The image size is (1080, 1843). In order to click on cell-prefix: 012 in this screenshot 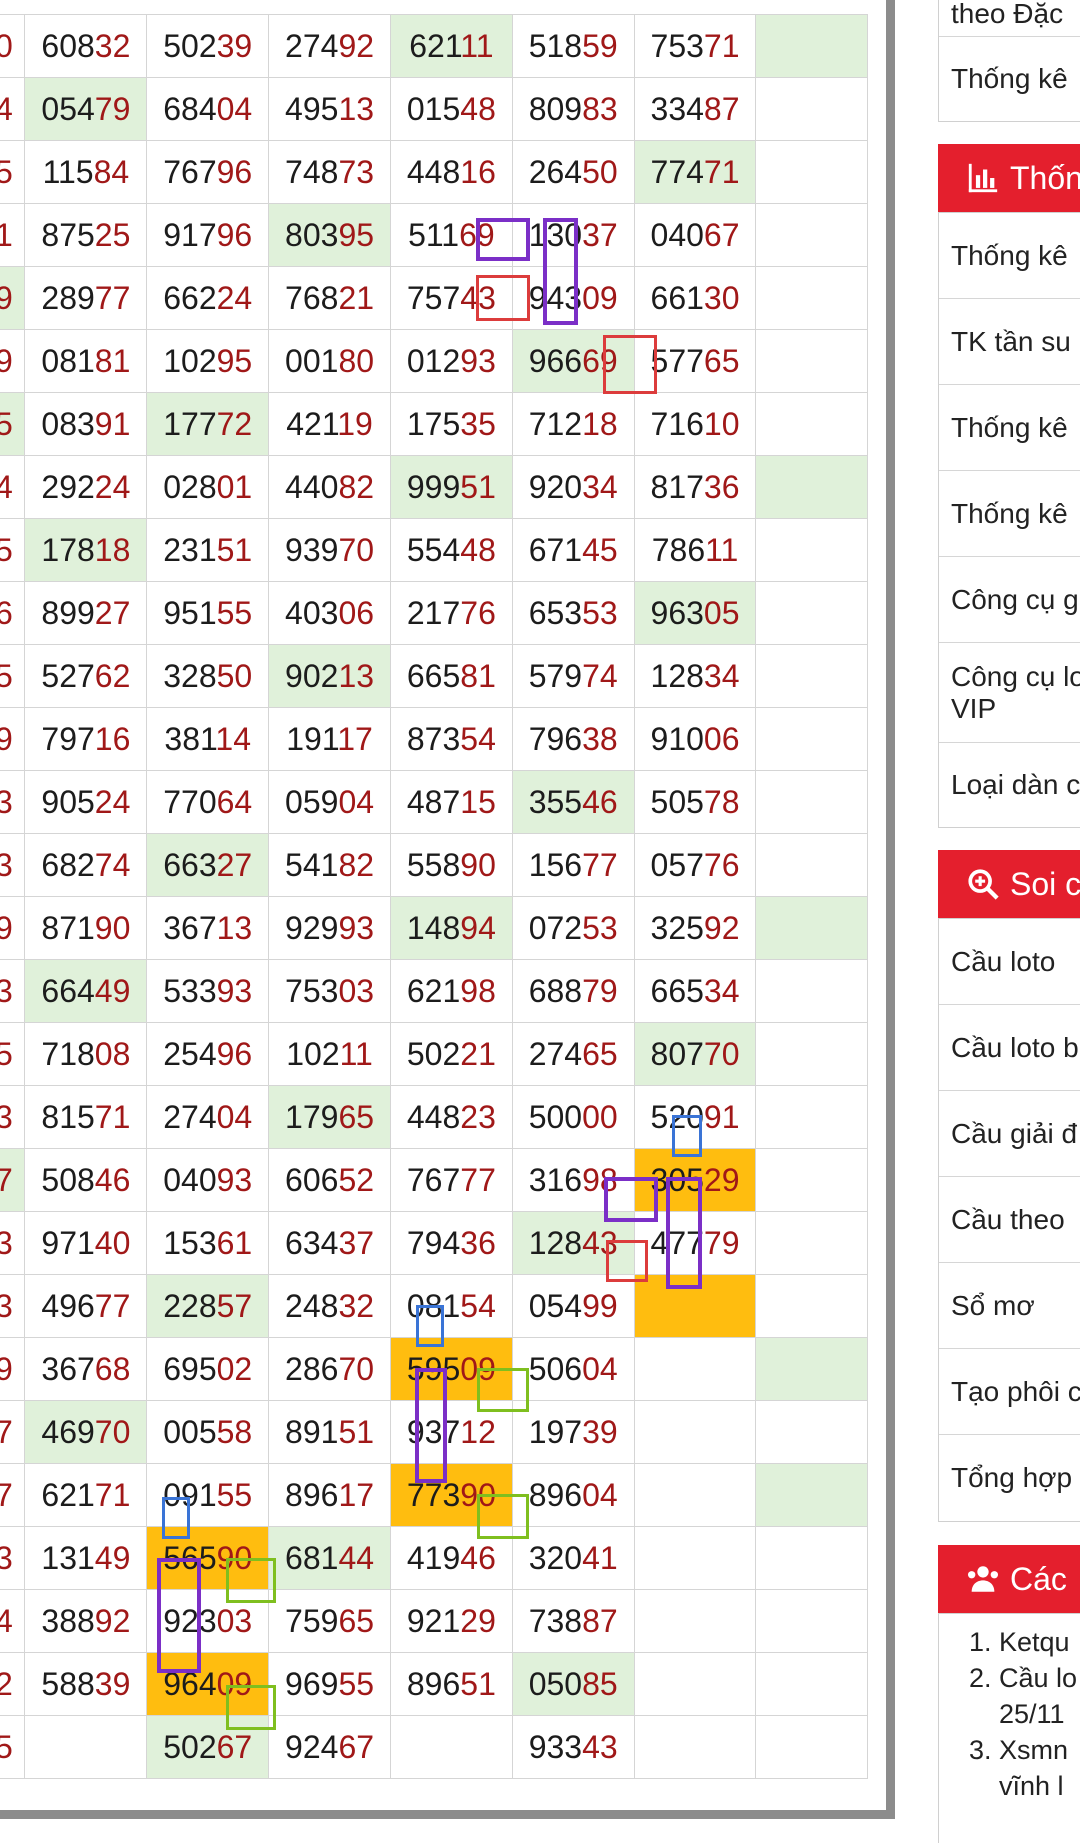, I will do `click(433, 360)`.